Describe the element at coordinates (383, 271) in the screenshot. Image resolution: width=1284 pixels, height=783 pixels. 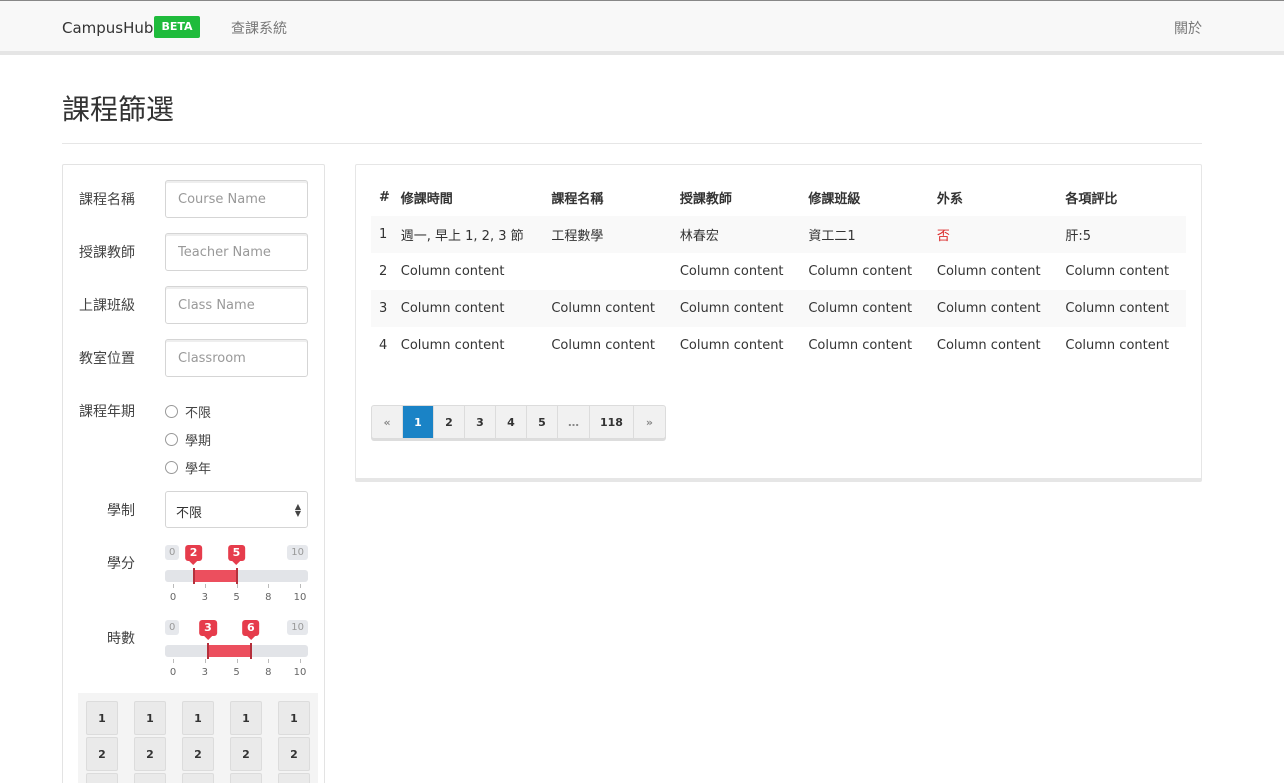
I see `table-cell: 2` at that location.